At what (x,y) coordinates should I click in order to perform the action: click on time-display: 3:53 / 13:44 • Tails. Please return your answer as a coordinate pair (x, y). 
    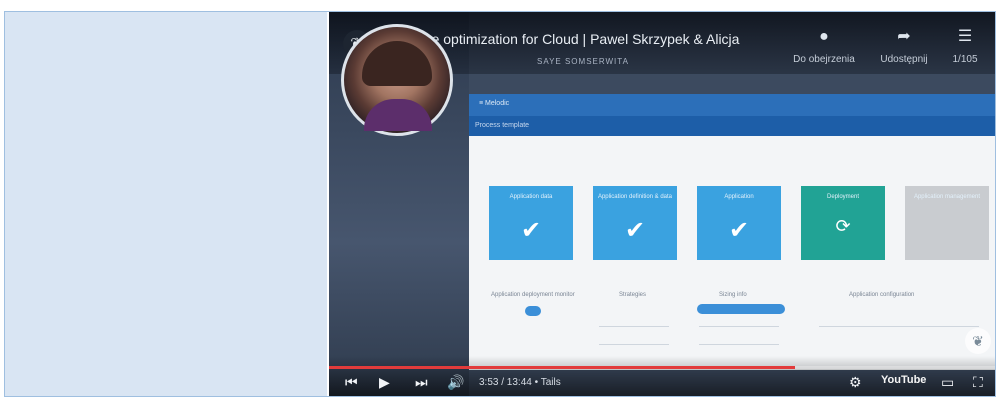
    Looking at the image, I should click on (520, 382).